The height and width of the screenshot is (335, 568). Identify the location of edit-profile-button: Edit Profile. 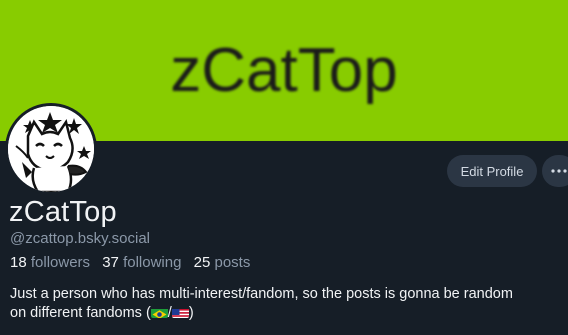
(492, 171).